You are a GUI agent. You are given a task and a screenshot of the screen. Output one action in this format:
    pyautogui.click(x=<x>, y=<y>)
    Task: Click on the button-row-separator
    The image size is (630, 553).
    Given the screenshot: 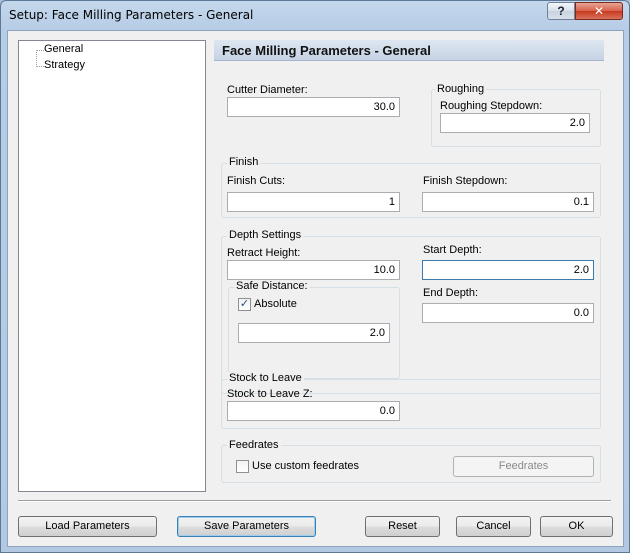 What is the action you would take?
    pyautogui.click(x=314, y=501)
    